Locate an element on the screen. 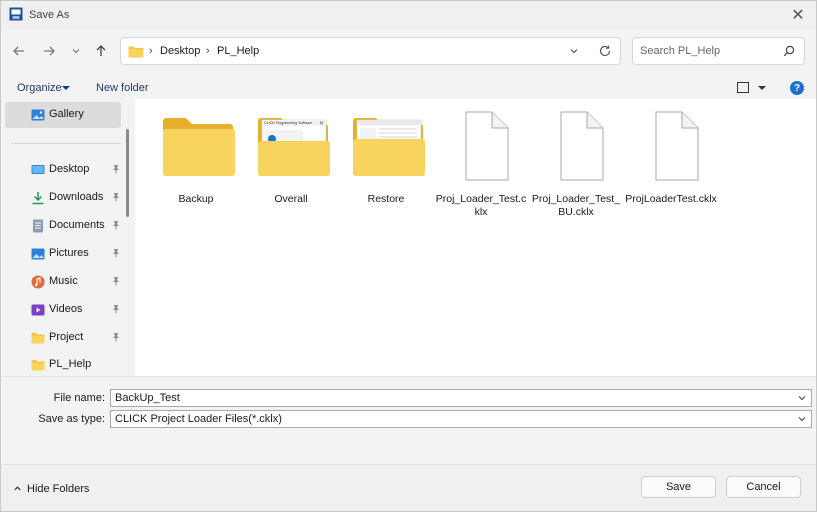  window-title: Save As is located at coordinates (49, 15).